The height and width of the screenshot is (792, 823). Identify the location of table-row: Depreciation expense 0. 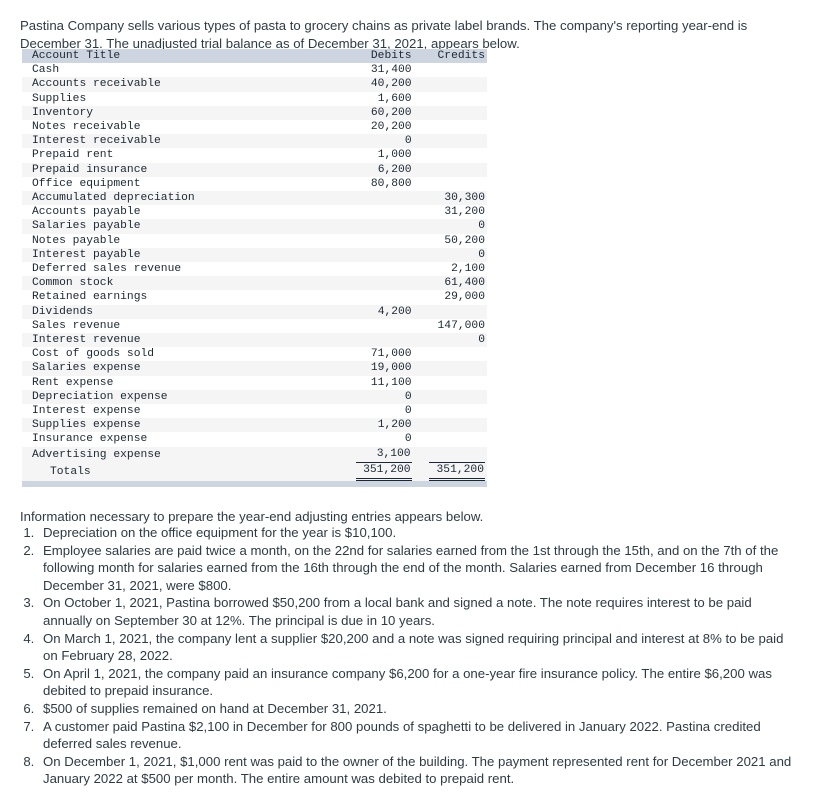
(254, 397).